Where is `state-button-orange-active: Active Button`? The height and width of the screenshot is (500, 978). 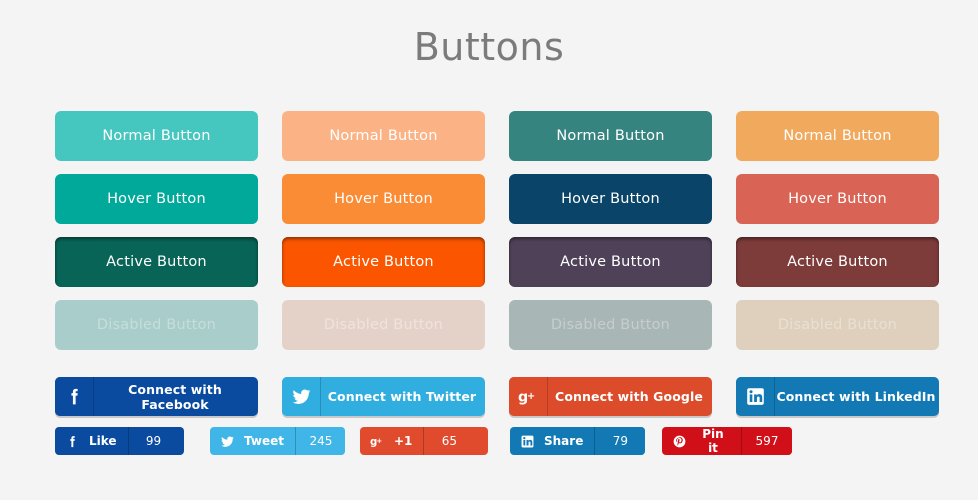 state-button-orange-active: Active Button is located at coordinates (383, 262).